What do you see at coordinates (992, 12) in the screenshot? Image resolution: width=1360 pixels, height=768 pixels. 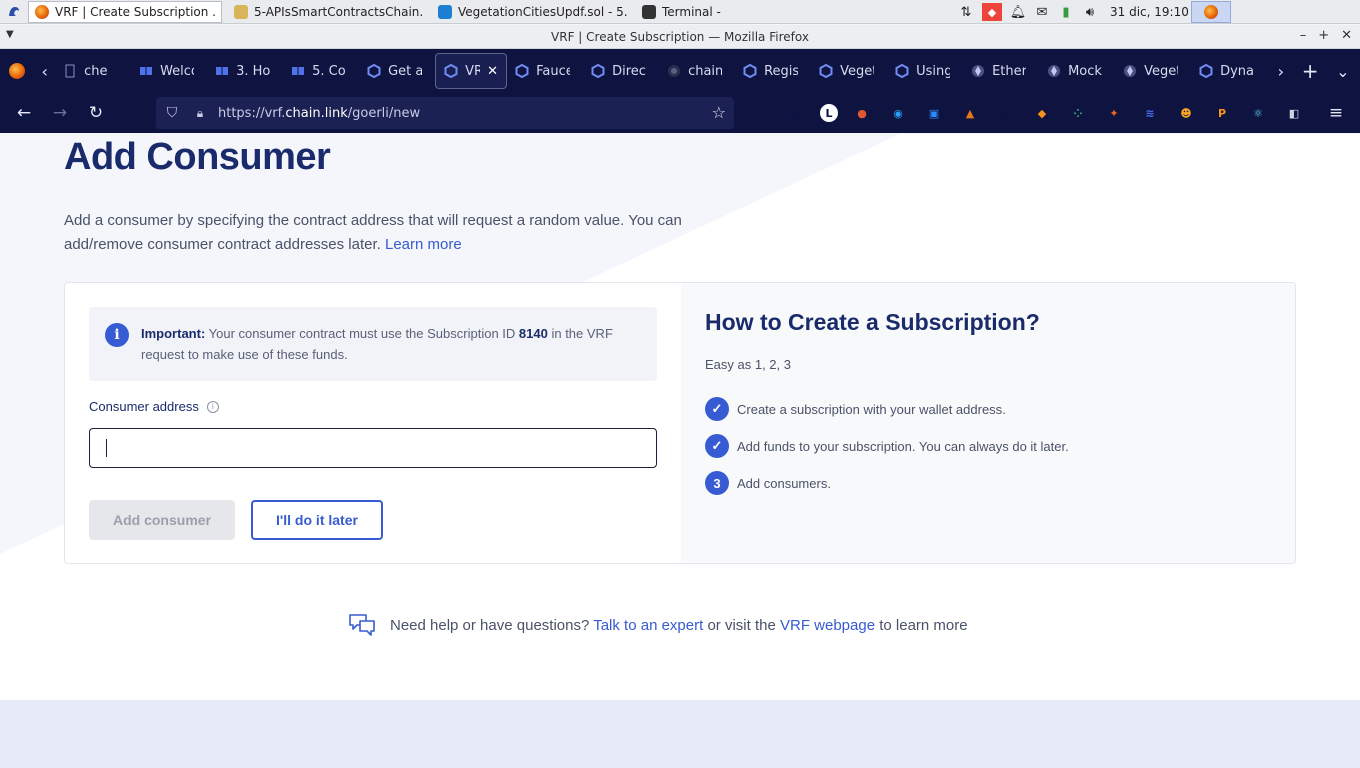 I see `anydesk-icon: ◆` at bounding box center [992, 12].